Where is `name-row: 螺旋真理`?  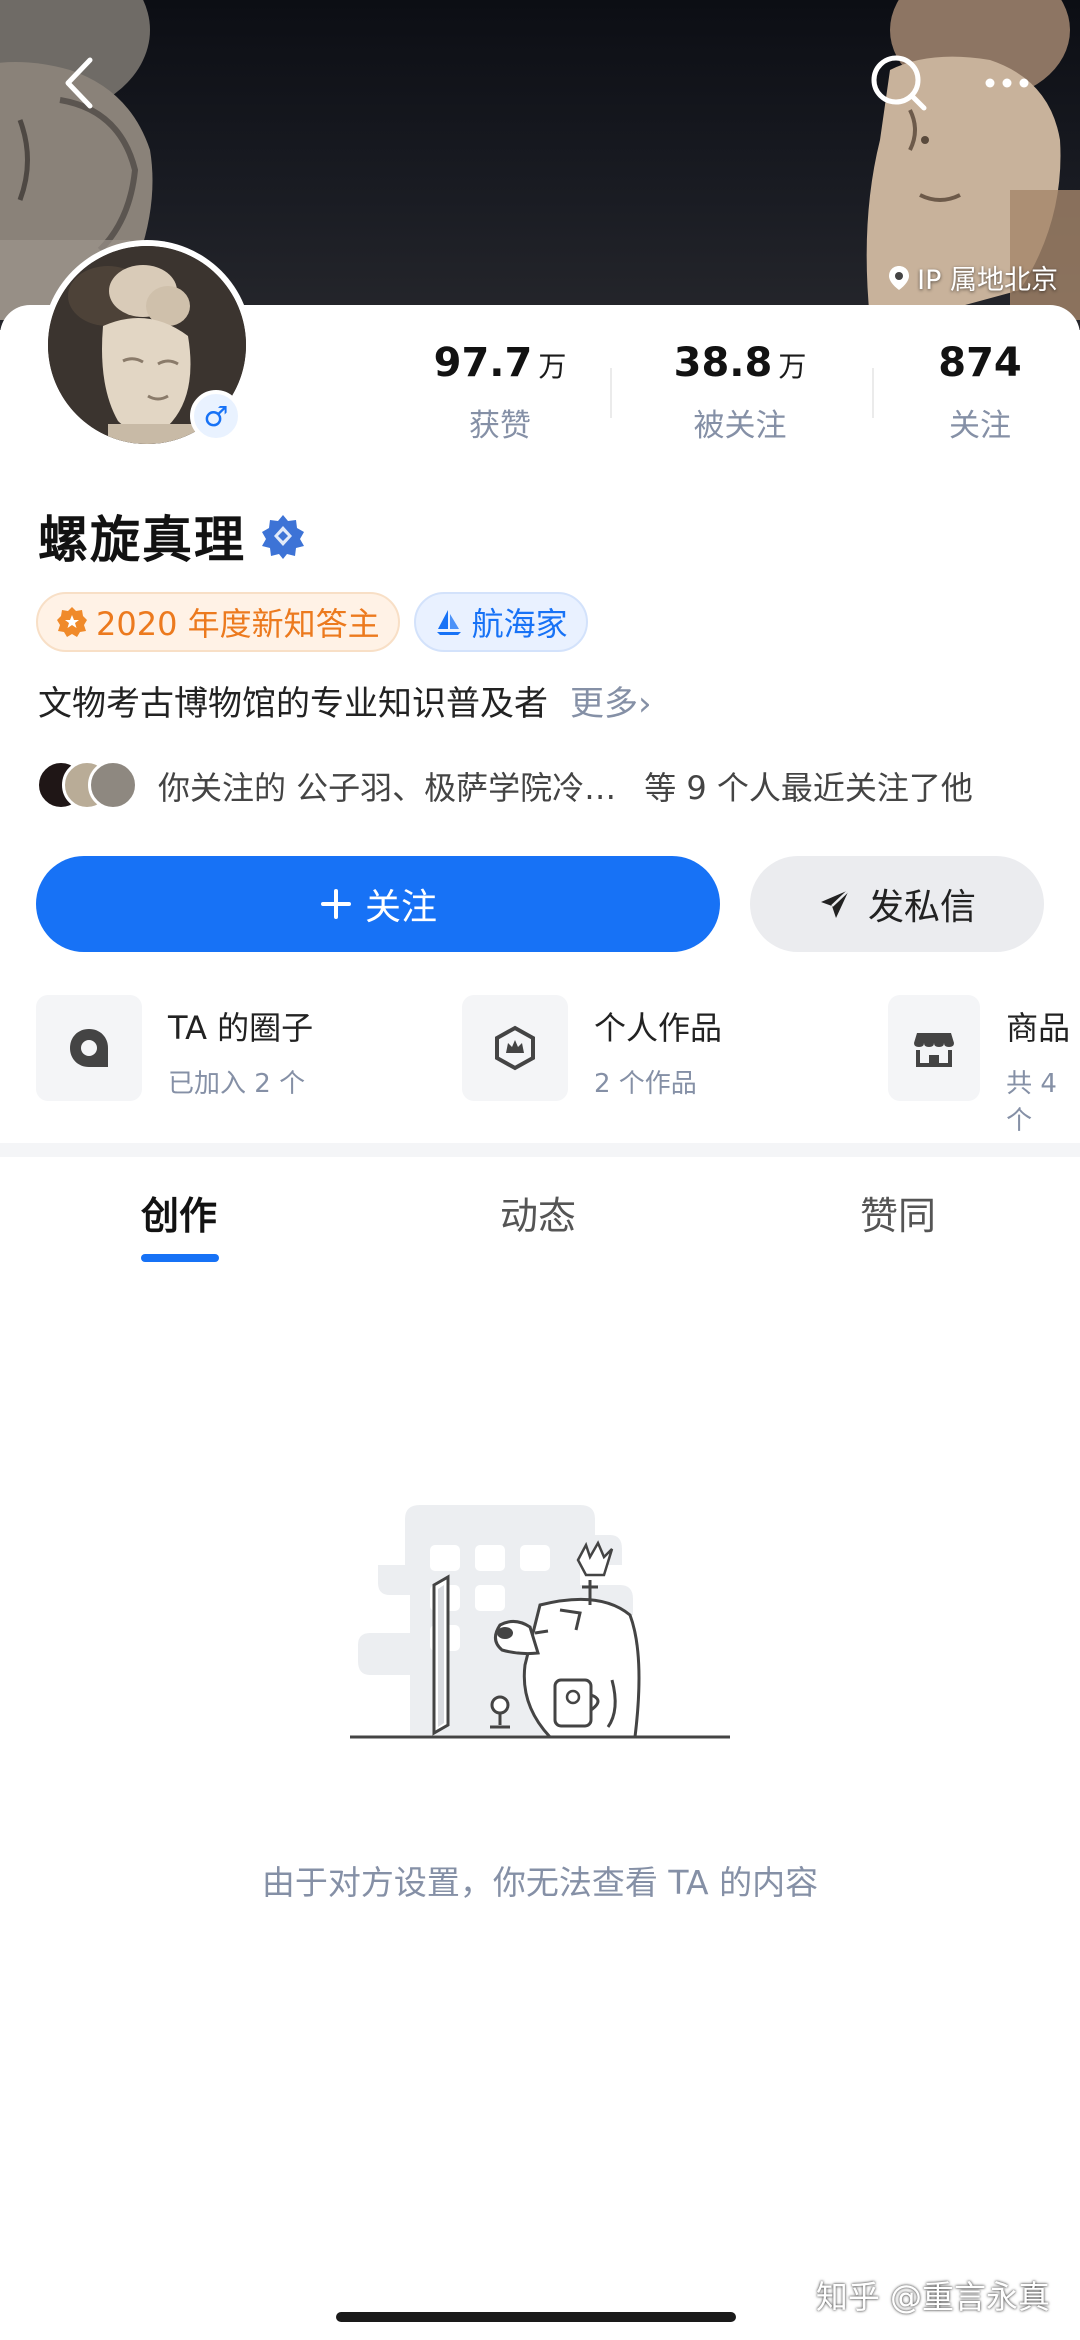 name-row: 螺旋真理 is located at coordinates (172, 536).